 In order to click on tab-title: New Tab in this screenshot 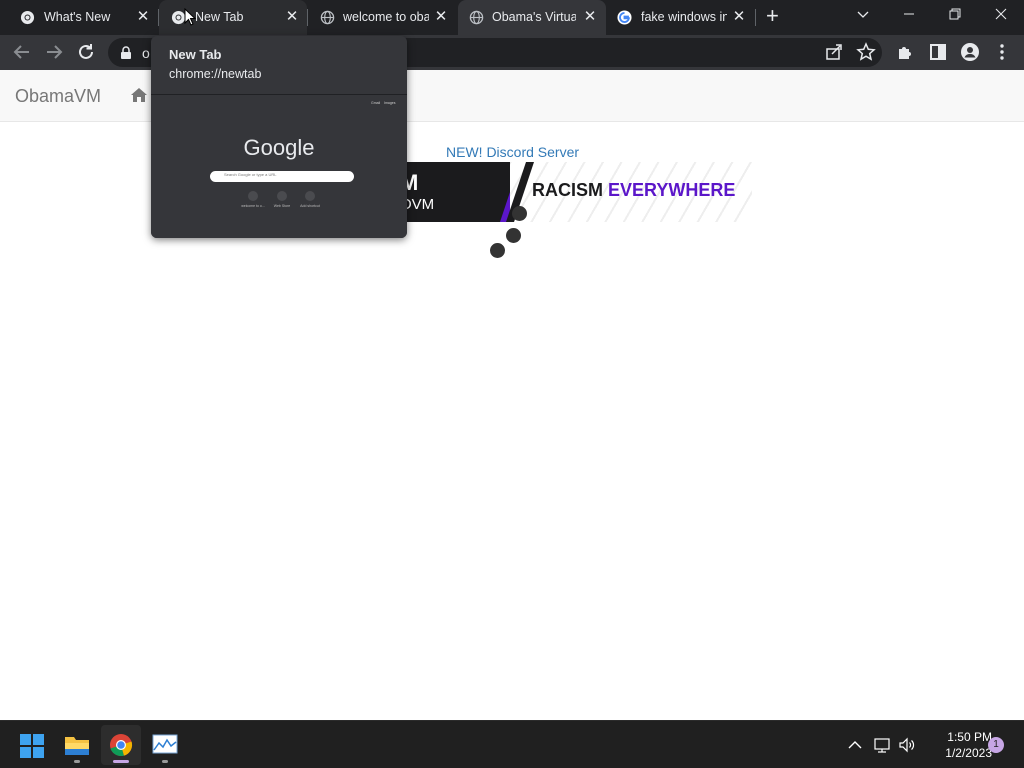, I will do `click(219, 17)`.